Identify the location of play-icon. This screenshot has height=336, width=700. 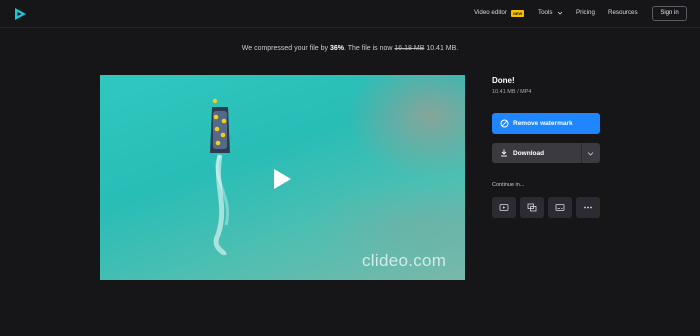
(282, 179).